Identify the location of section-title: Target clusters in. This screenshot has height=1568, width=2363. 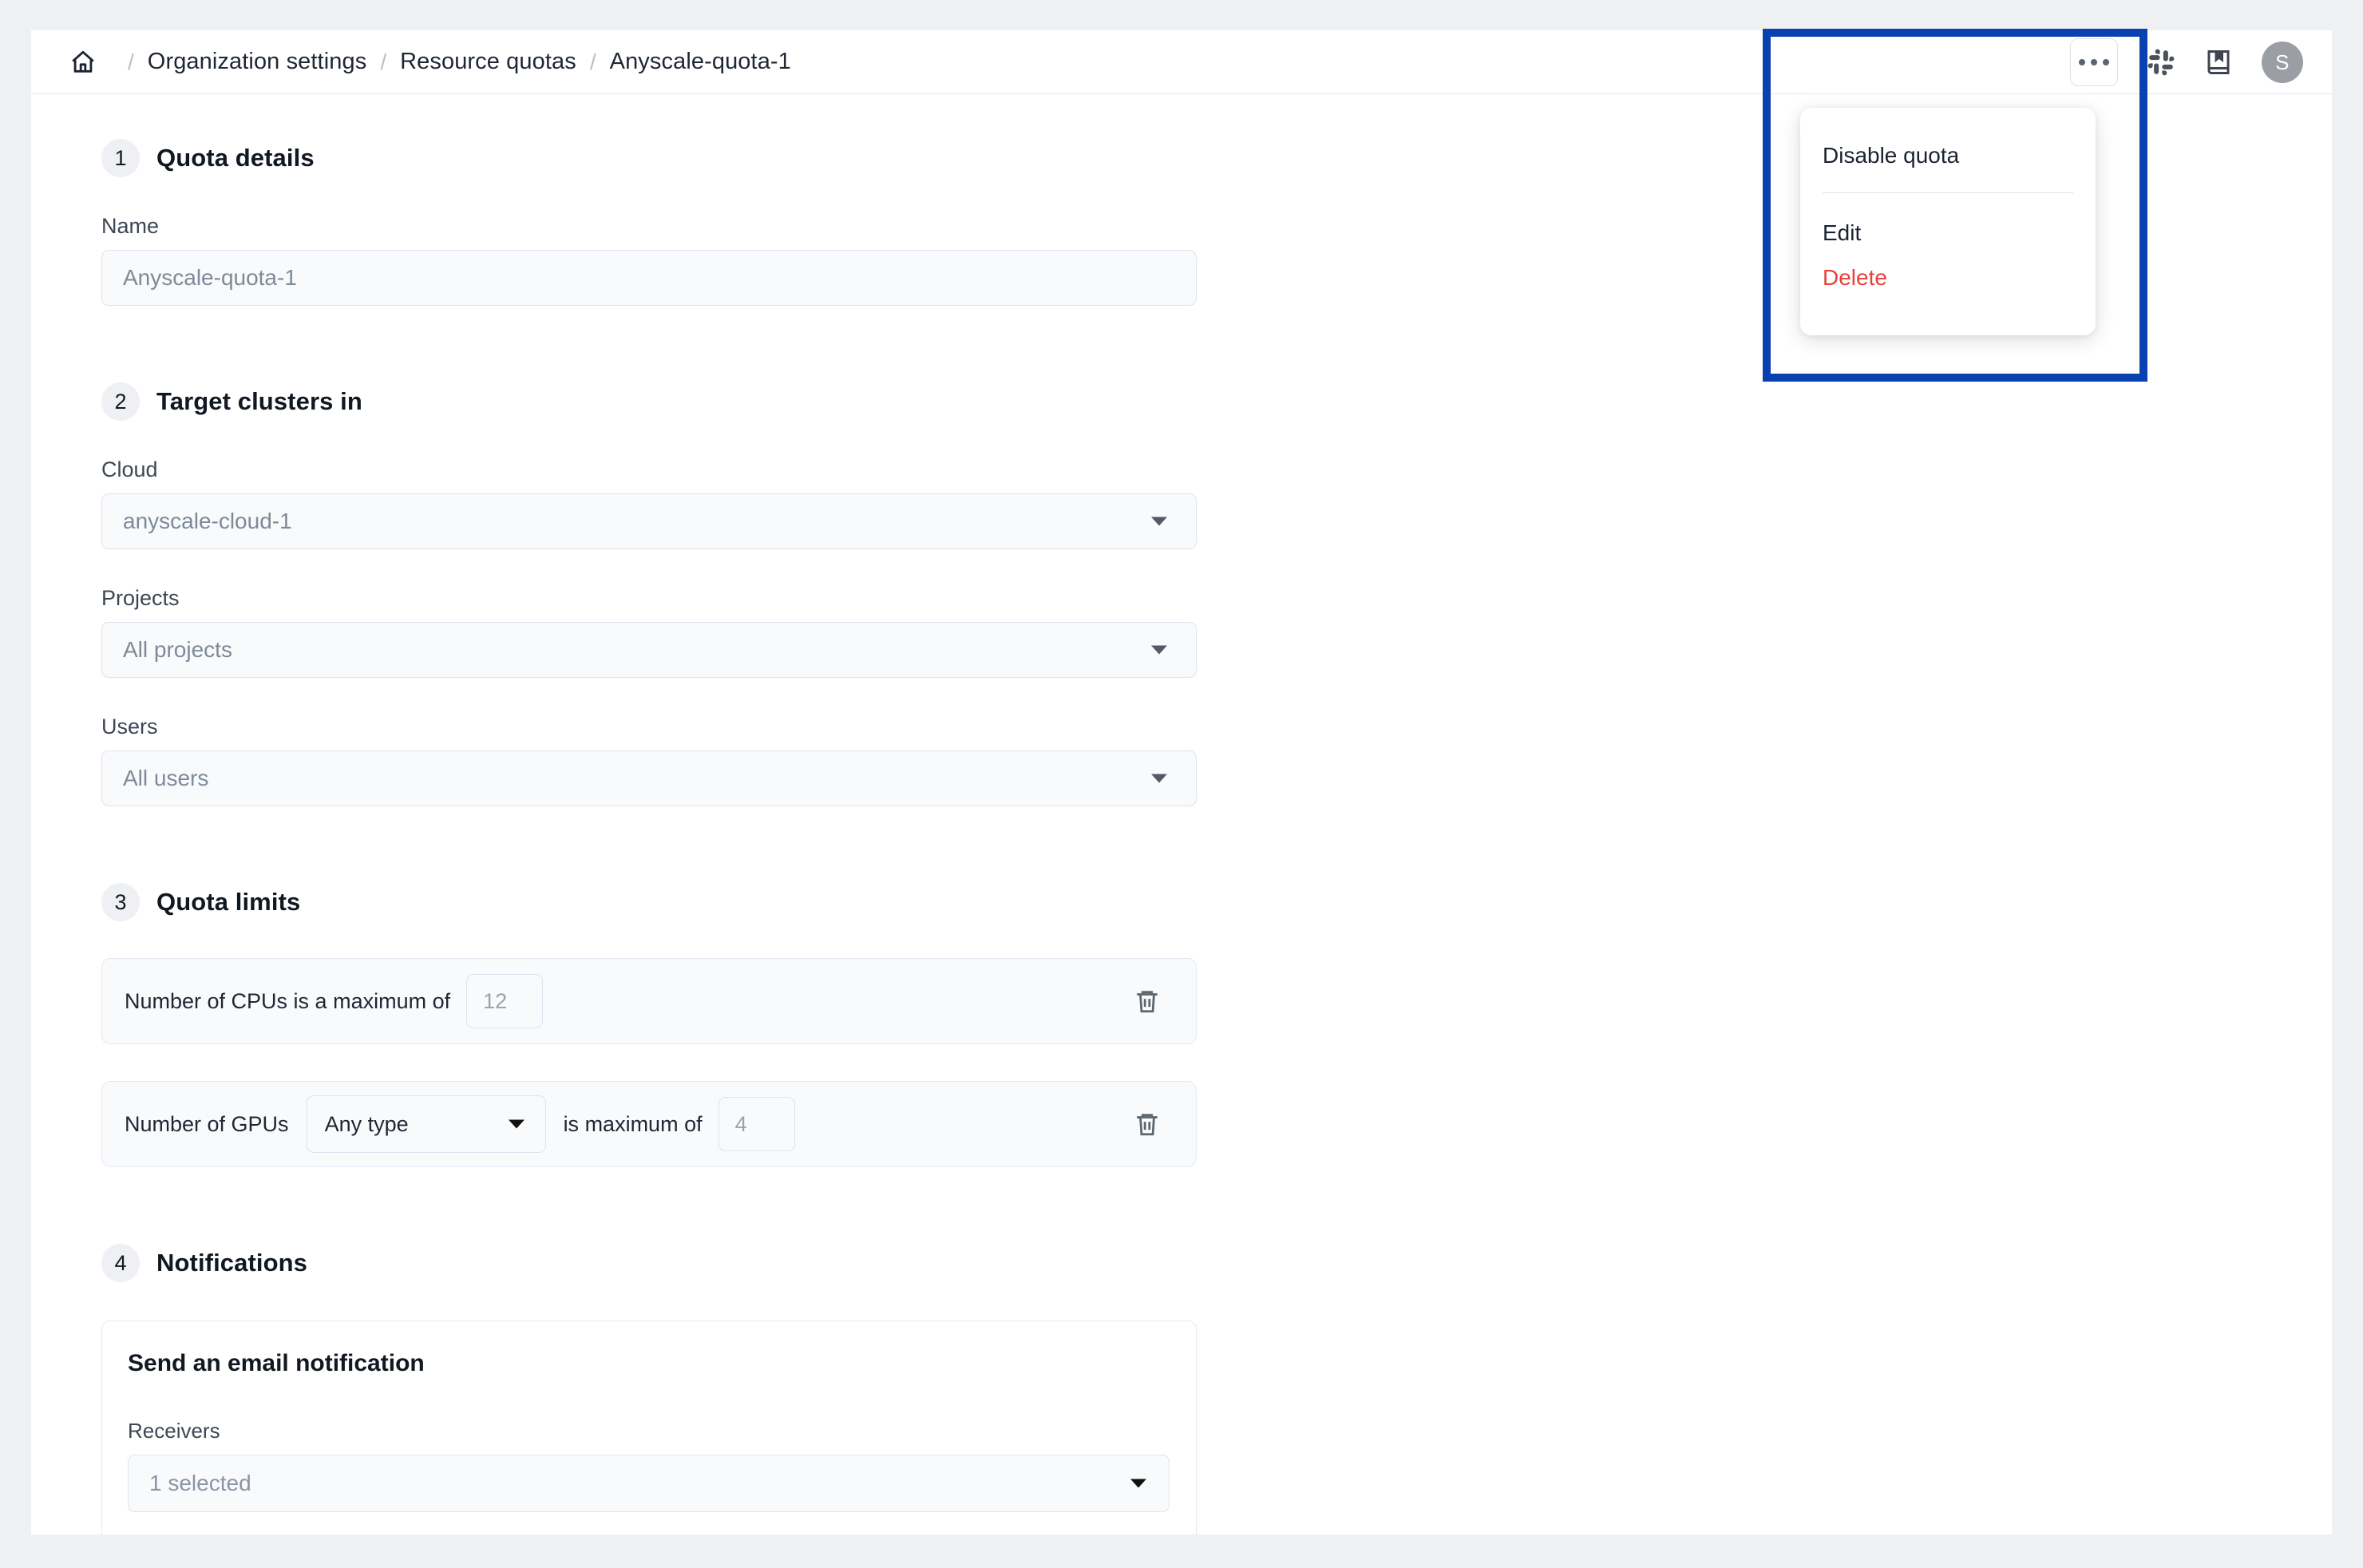
(259, 401).